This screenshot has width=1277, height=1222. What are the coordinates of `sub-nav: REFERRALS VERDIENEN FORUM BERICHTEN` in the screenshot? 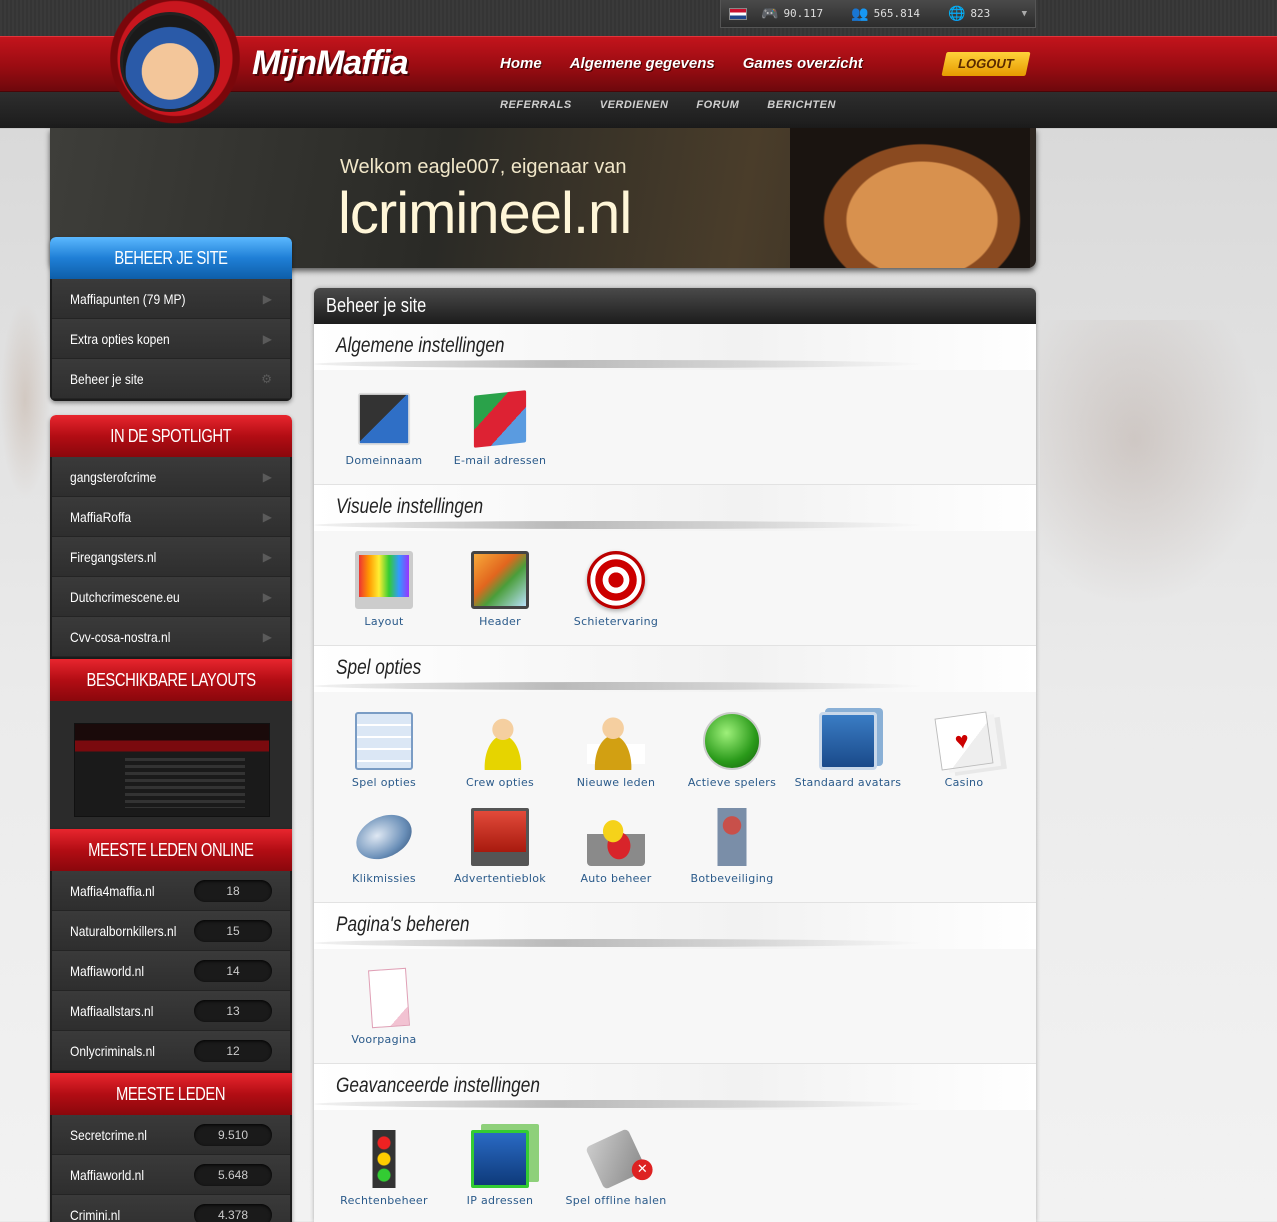 It's located at (668, 105).